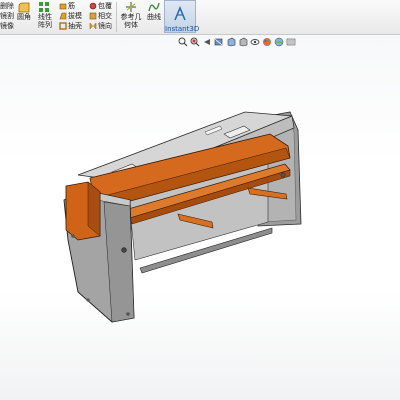 This screenshot has width=400, height=400. Describe the element at coordinates (45, 7) in the screenshot. I see `linear-pattern-icon` at that location.